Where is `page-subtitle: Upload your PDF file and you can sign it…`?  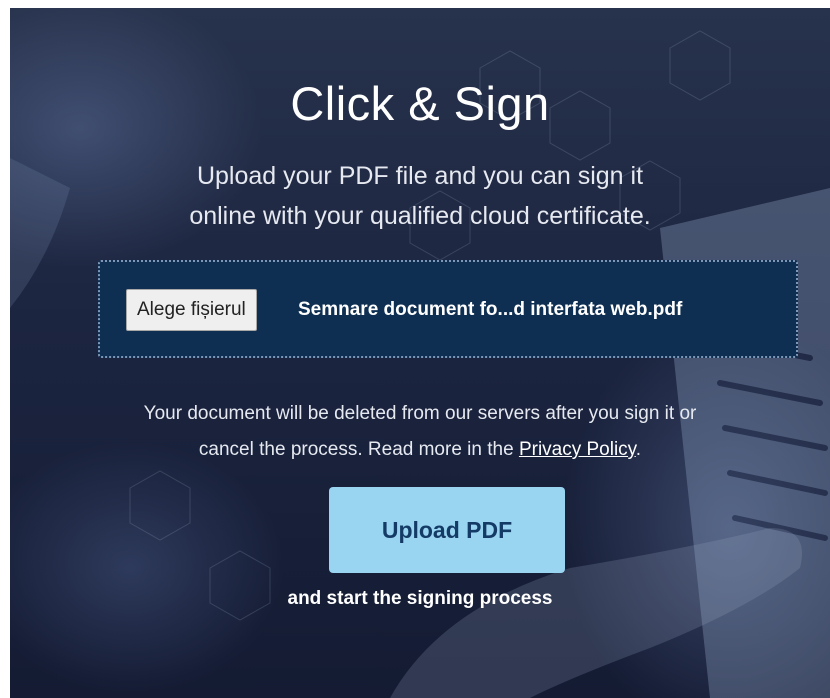
page-subtitle: Upload your PDF file and you can sign it… is located at coordinates (420, 196).